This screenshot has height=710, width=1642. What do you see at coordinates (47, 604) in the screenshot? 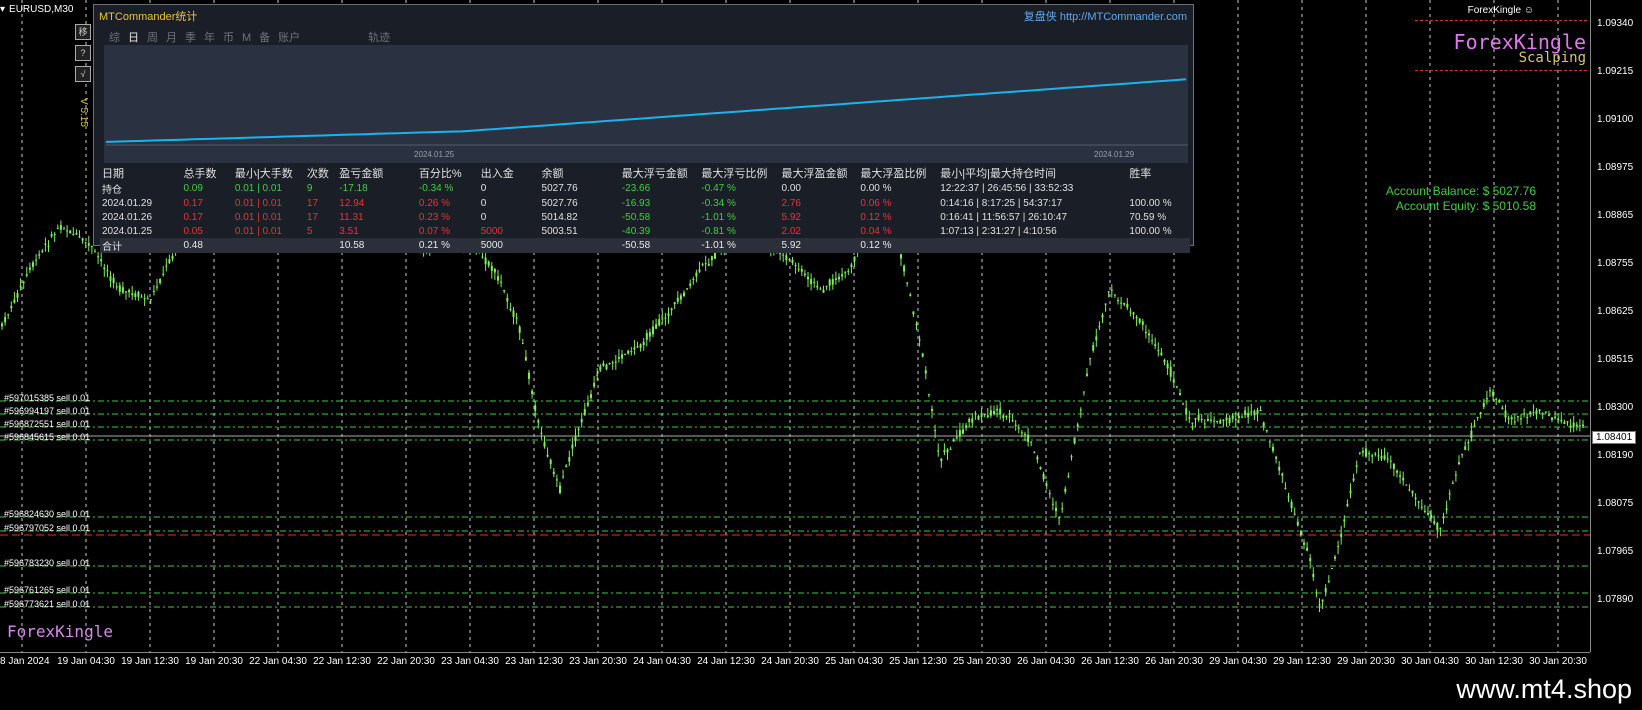
I see `order-label: #596773621 sell 0.01` at bounding box center [47, 604].